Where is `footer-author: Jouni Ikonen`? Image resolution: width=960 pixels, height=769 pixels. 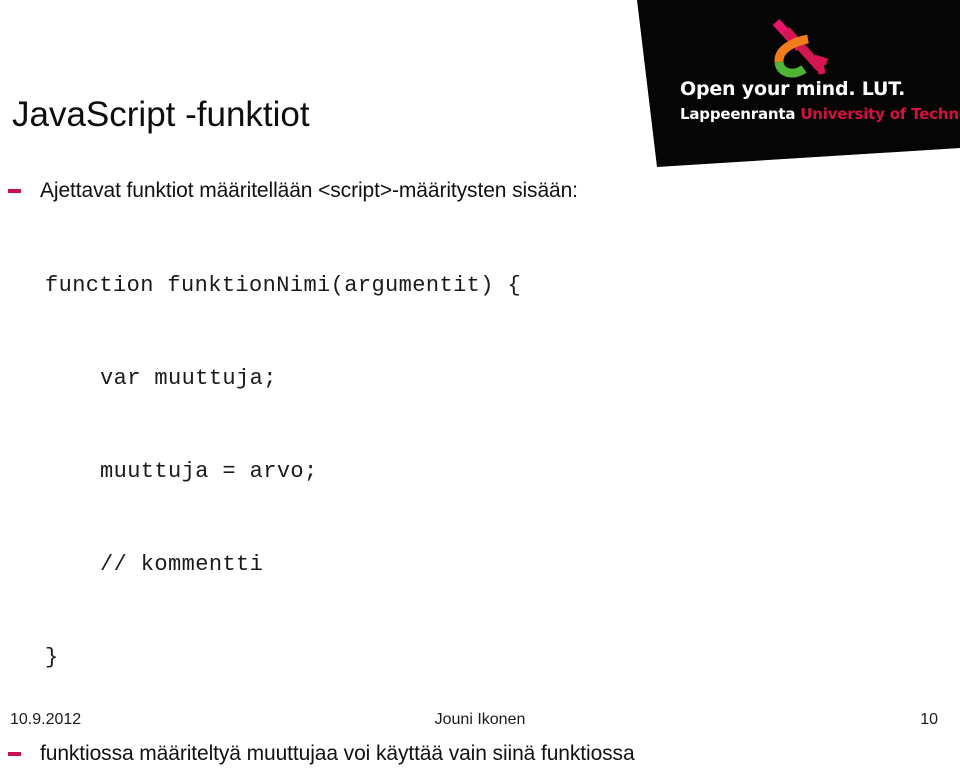
footer-author: Jouni Ikonen is located at coordinates (480, 719).